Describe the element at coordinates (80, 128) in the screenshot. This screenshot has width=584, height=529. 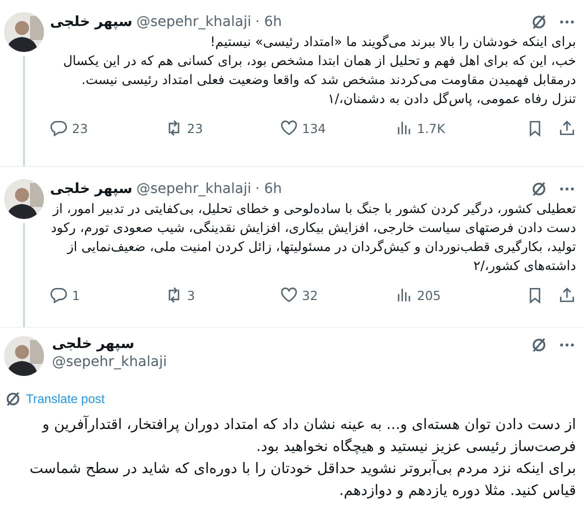
I see `reply-count: 23` at that location.